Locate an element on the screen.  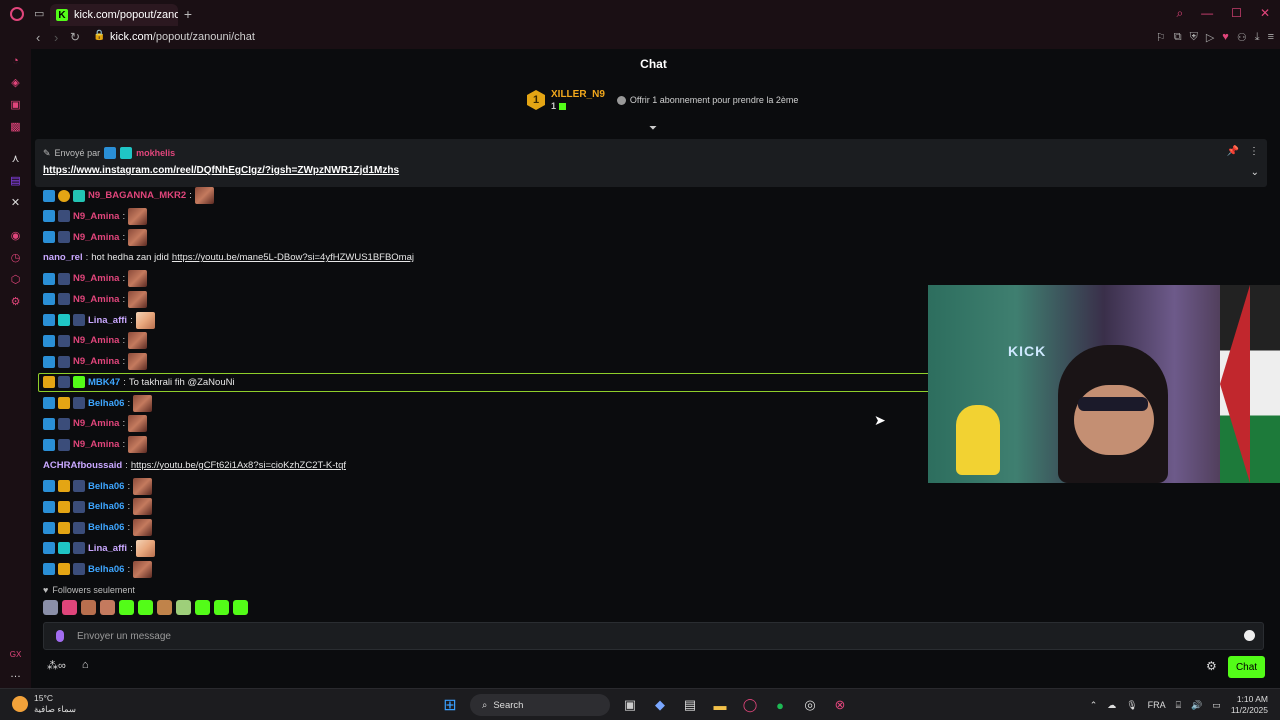
chevron-down-icon: ⌄ is located at coordinates (1255, 172).